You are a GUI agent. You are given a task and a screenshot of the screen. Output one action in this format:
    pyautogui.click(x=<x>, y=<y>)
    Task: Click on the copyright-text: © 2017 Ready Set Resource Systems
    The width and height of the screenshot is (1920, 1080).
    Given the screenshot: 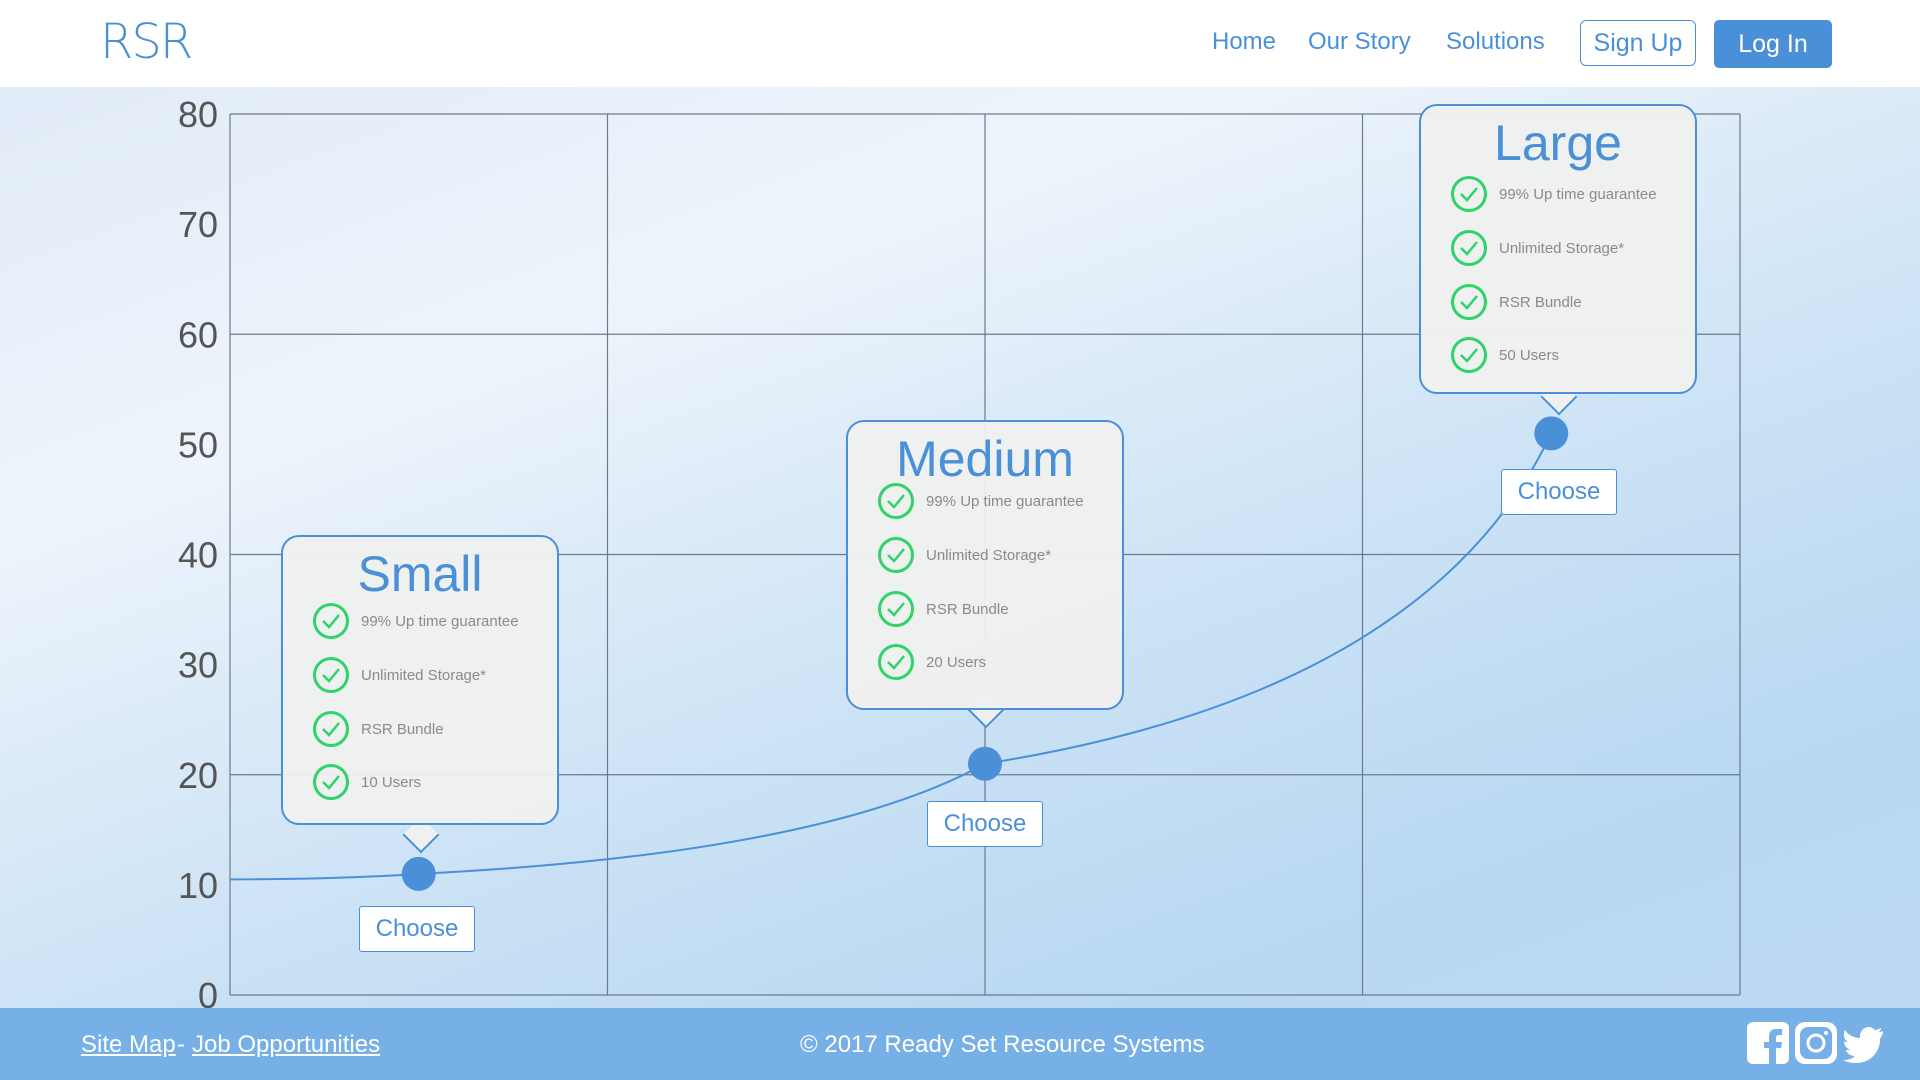 What is the action you would take?
    pyautogui.click(x=1002, y=1044)
    